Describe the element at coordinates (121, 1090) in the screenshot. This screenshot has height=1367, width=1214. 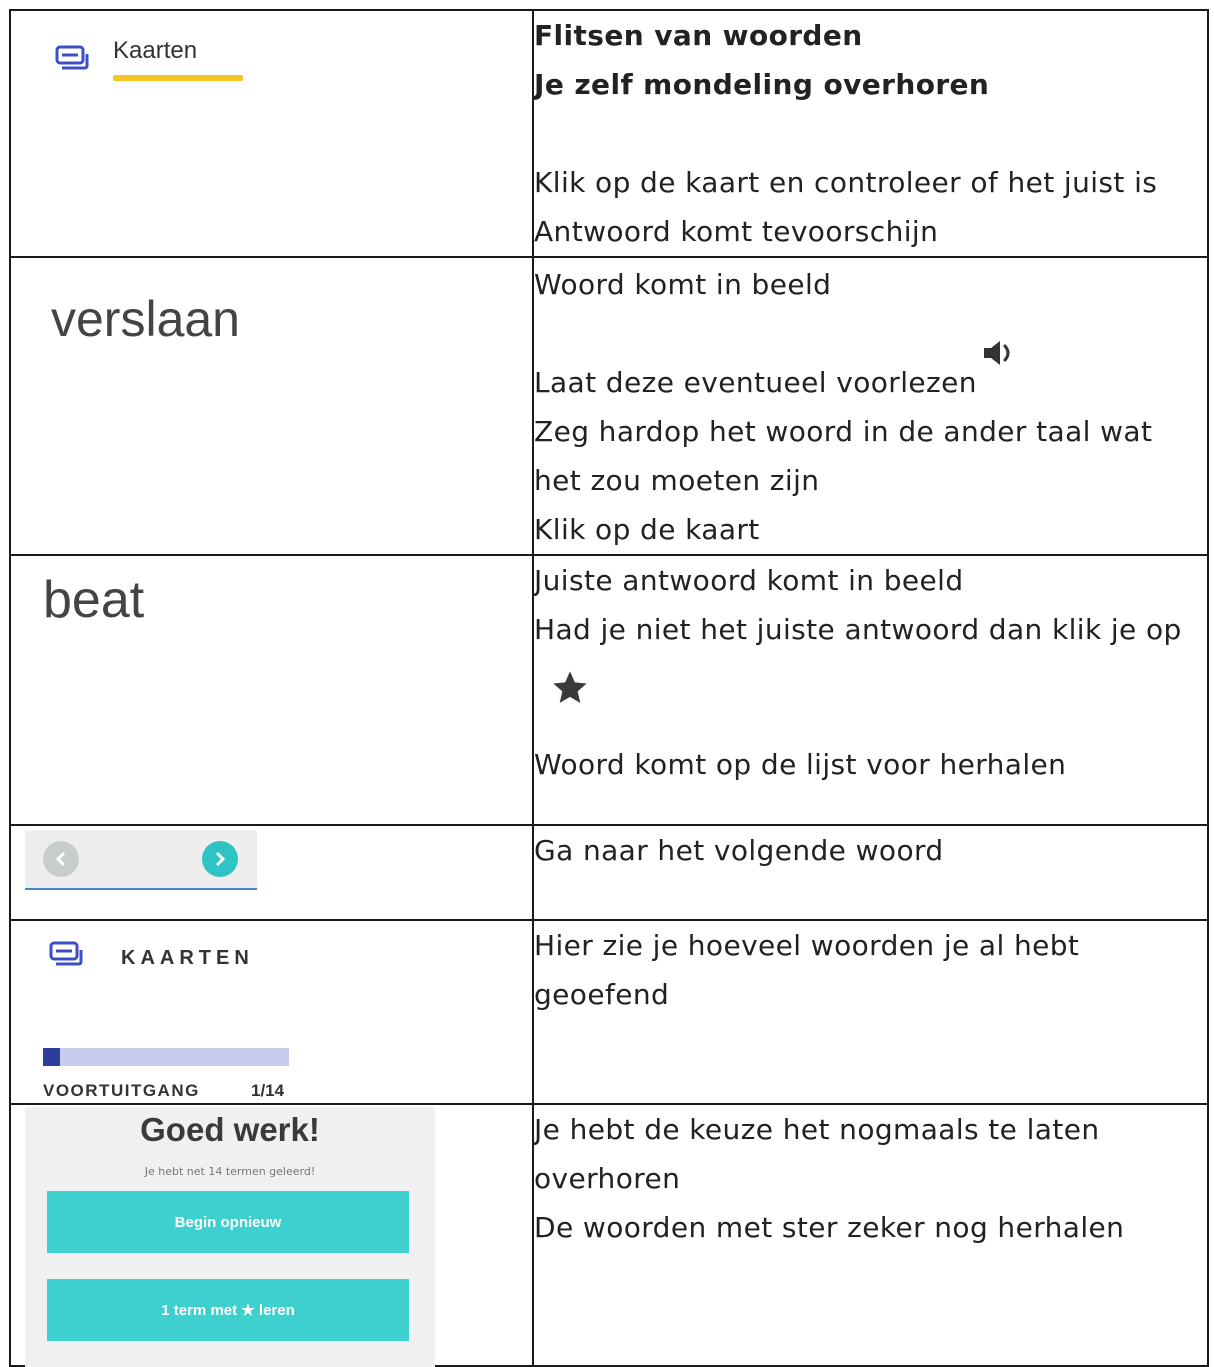
I see `progress-label: VOORTUITGANG` at that location.